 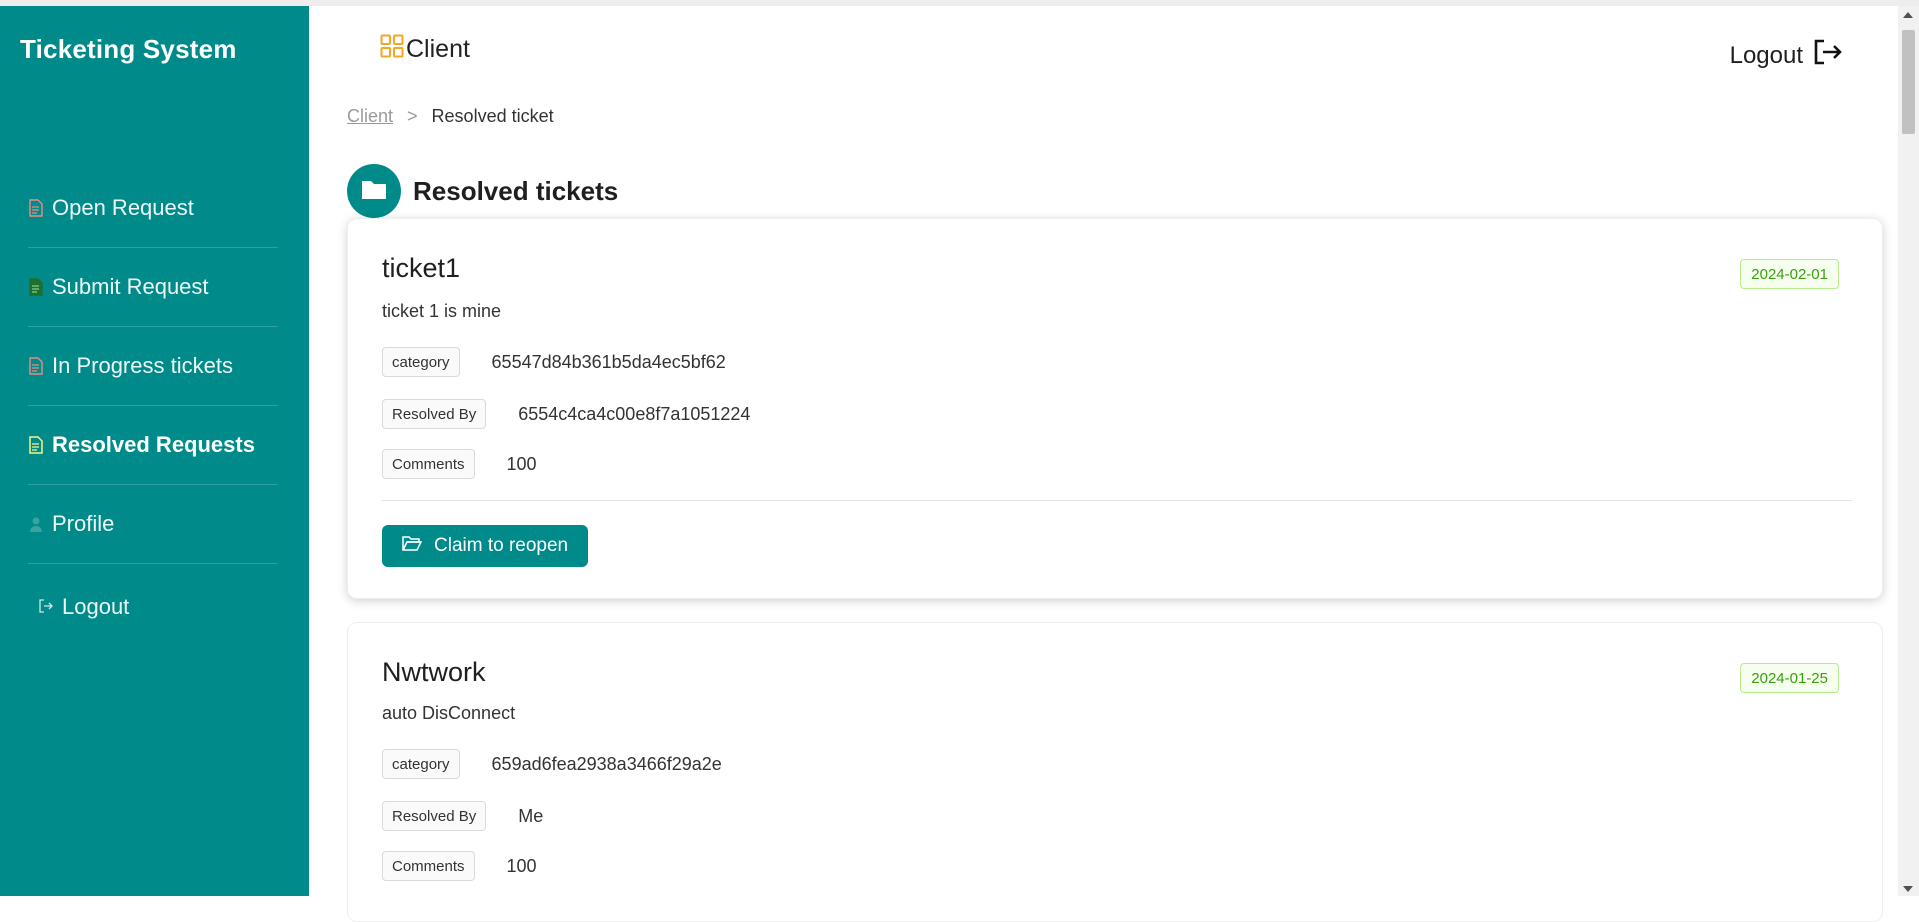 I want to click on card-divider, so click(x=1117, y=500).